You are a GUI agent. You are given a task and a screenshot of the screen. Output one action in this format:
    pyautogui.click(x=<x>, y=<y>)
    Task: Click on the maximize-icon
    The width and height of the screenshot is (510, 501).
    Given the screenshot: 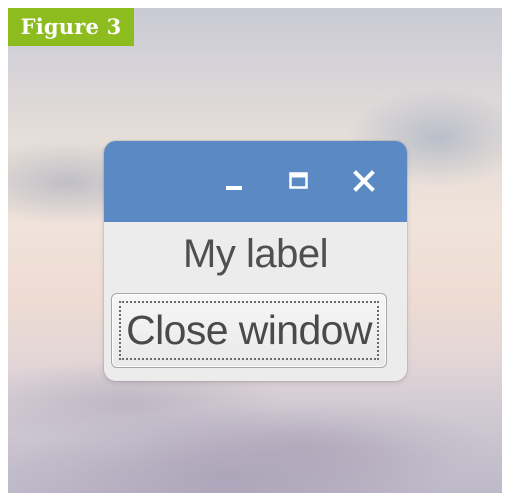 What is the action you would take?
    pyautogui.click(x=298, y=180)
    